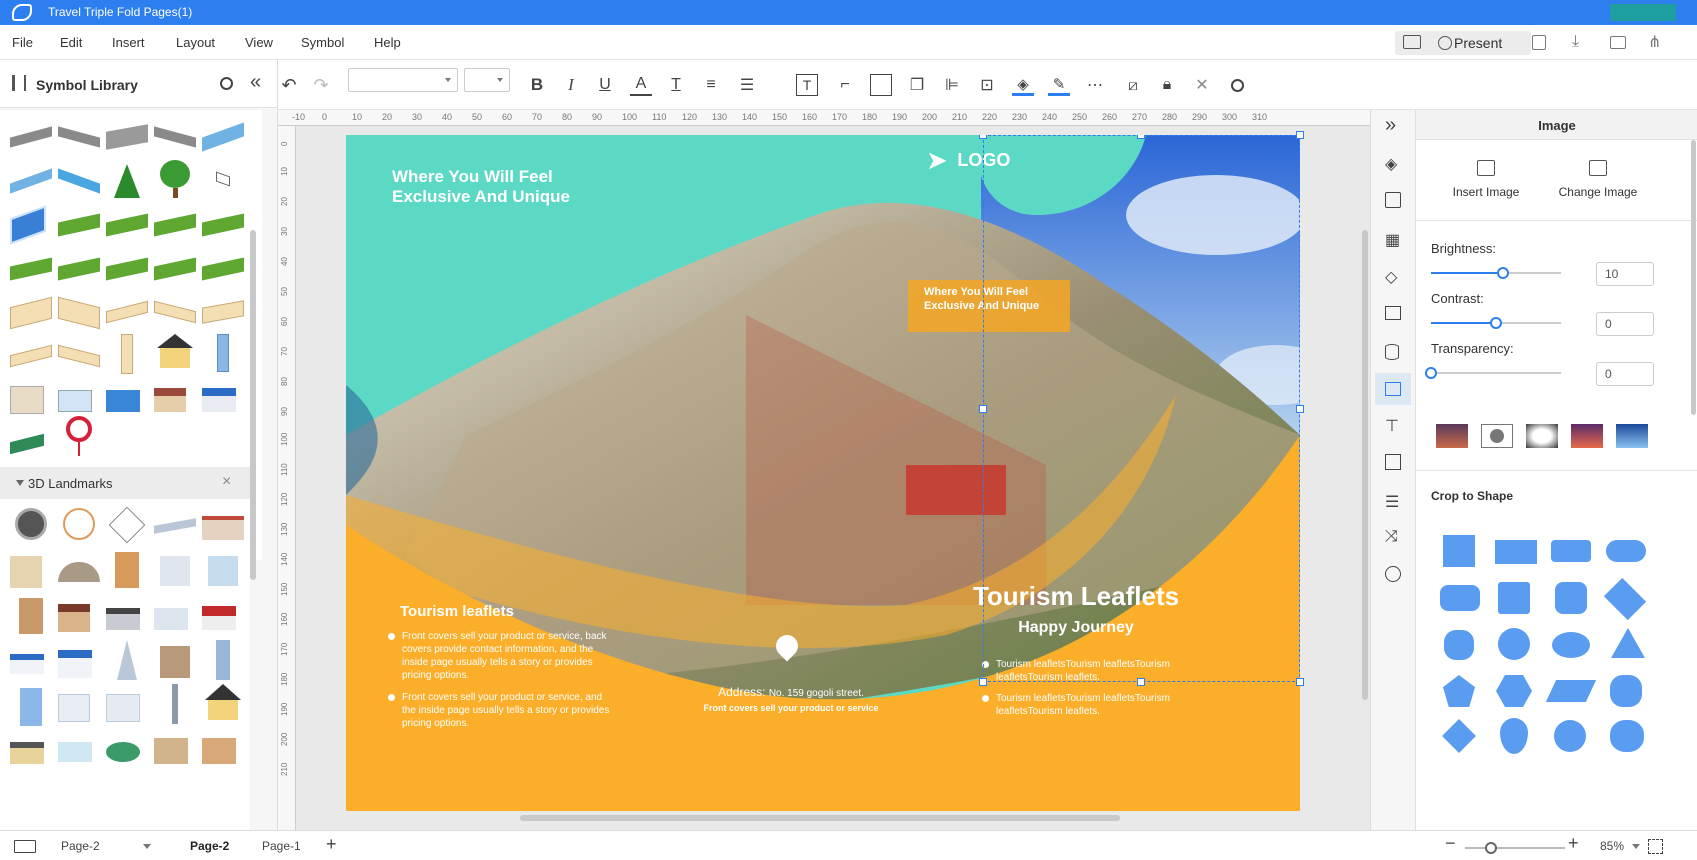  What do you see at coordinates (1515, 848) in the screenshot?
I see `zoom-slider` at bounding box center [1515, 848].